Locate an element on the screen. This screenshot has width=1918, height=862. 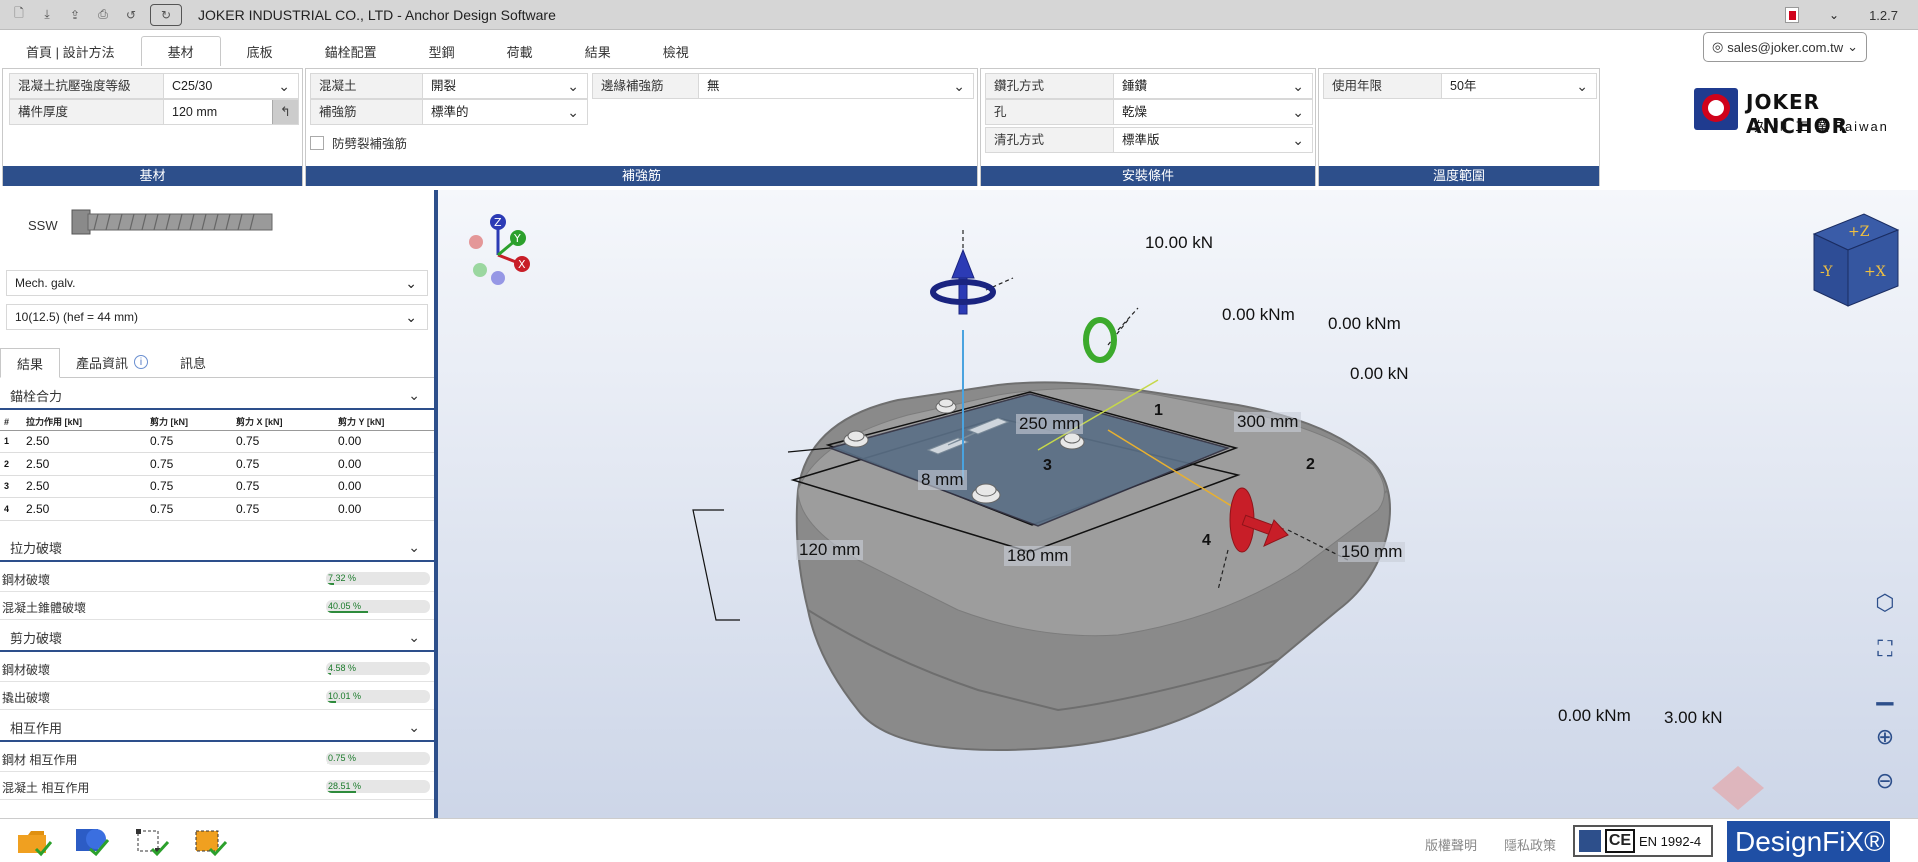
concrete-grade-select: C25/30 ⌄ is located at coordinates (231, 86).